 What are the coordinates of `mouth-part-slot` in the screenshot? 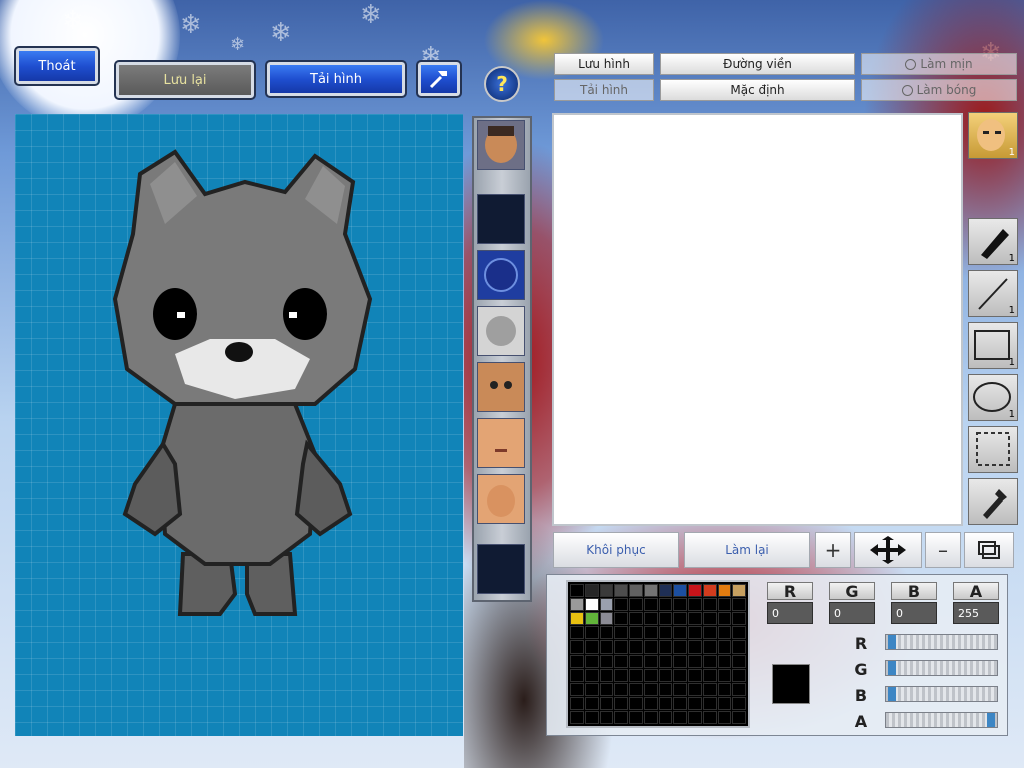 It's located at (501, 443).